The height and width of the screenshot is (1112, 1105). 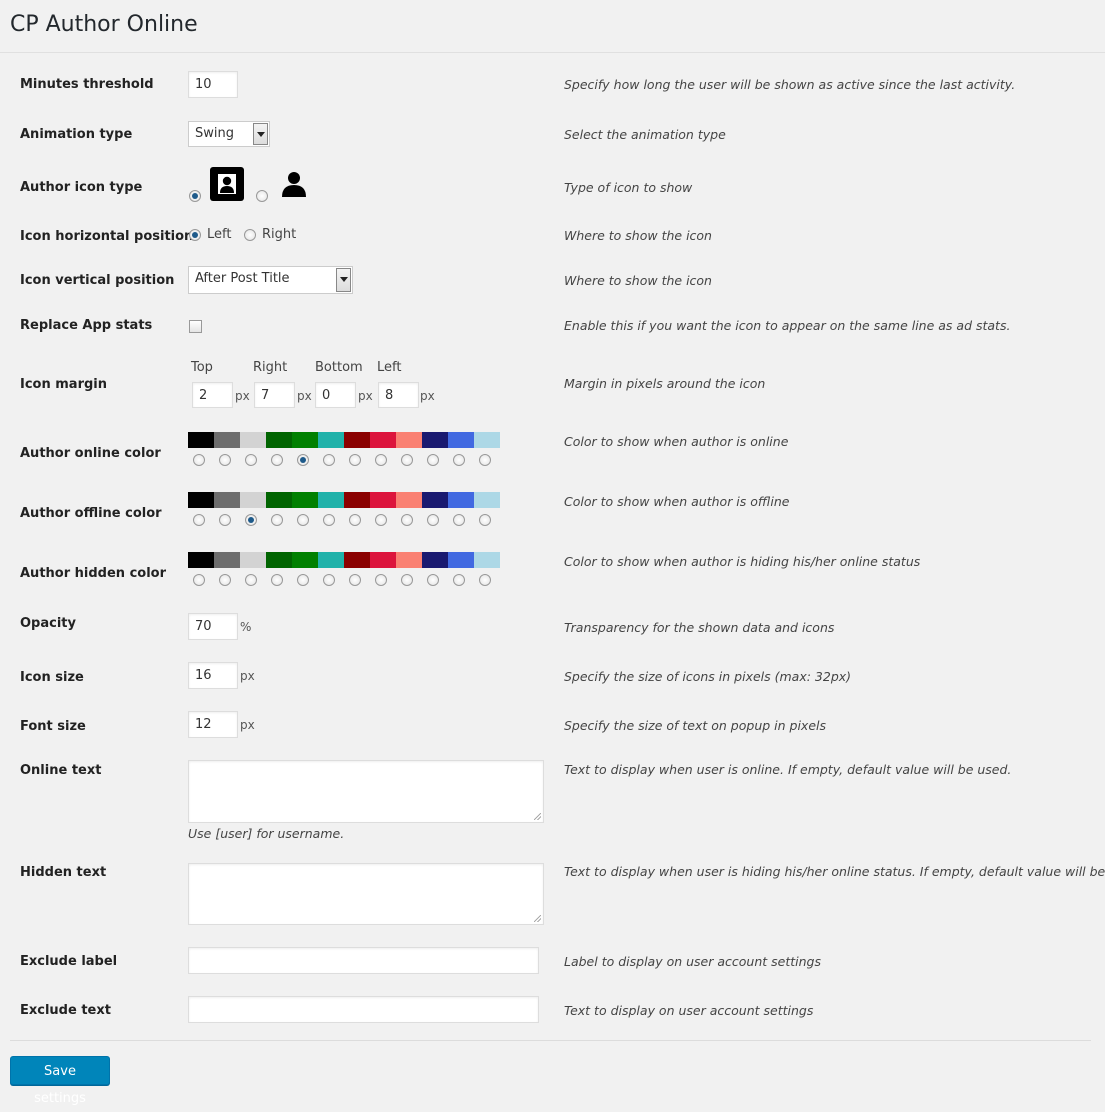 What do you see at coordinates (60, 1081) in the screenshot?
I see `save-settings-button: Save settings` at bounding box center [60, 1081].